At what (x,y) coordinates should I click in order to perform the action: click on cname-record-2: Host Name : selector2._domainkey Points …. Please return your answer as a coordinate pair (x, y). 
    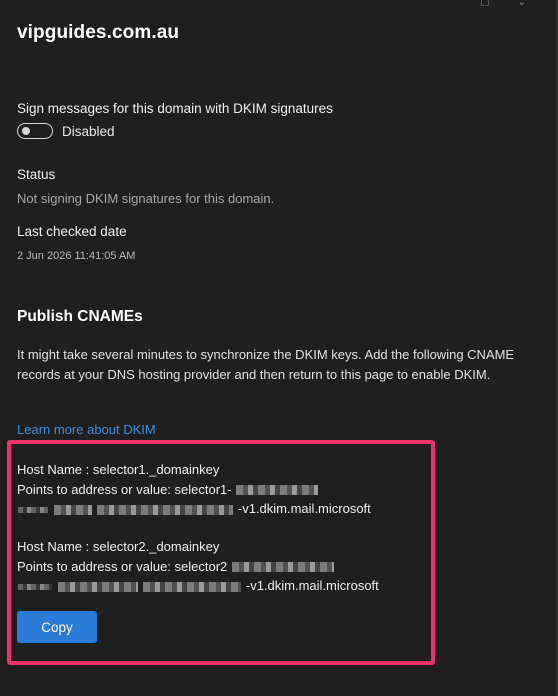
    Looking at the image, I should click on (198, 566).